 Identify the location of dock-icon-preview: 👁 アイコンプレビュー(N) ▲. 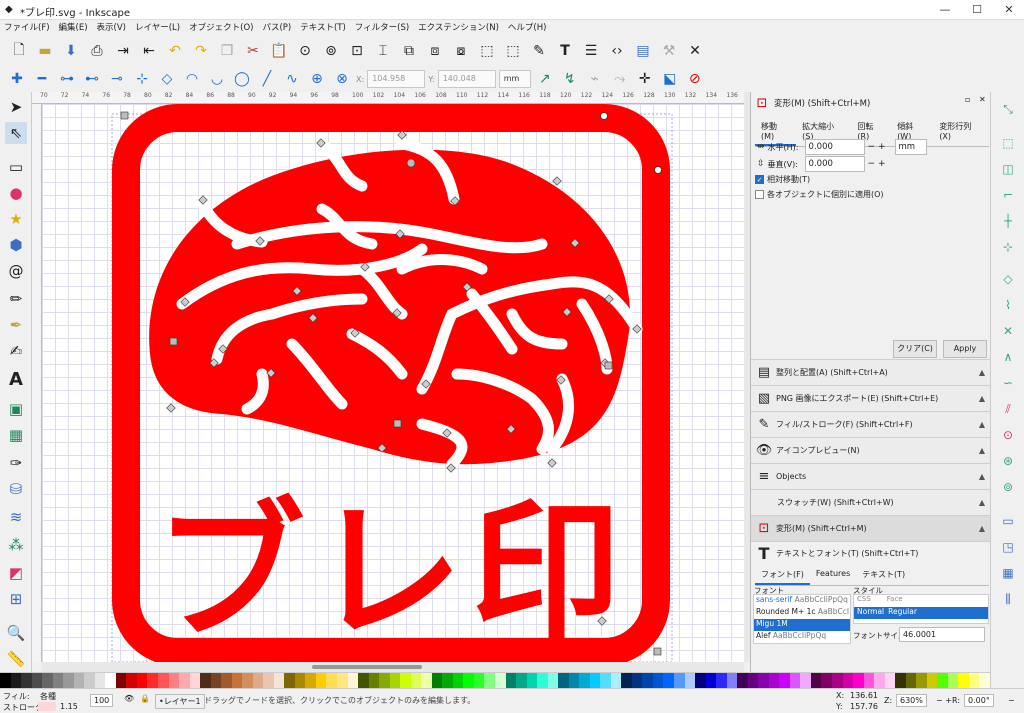
(871, 450).